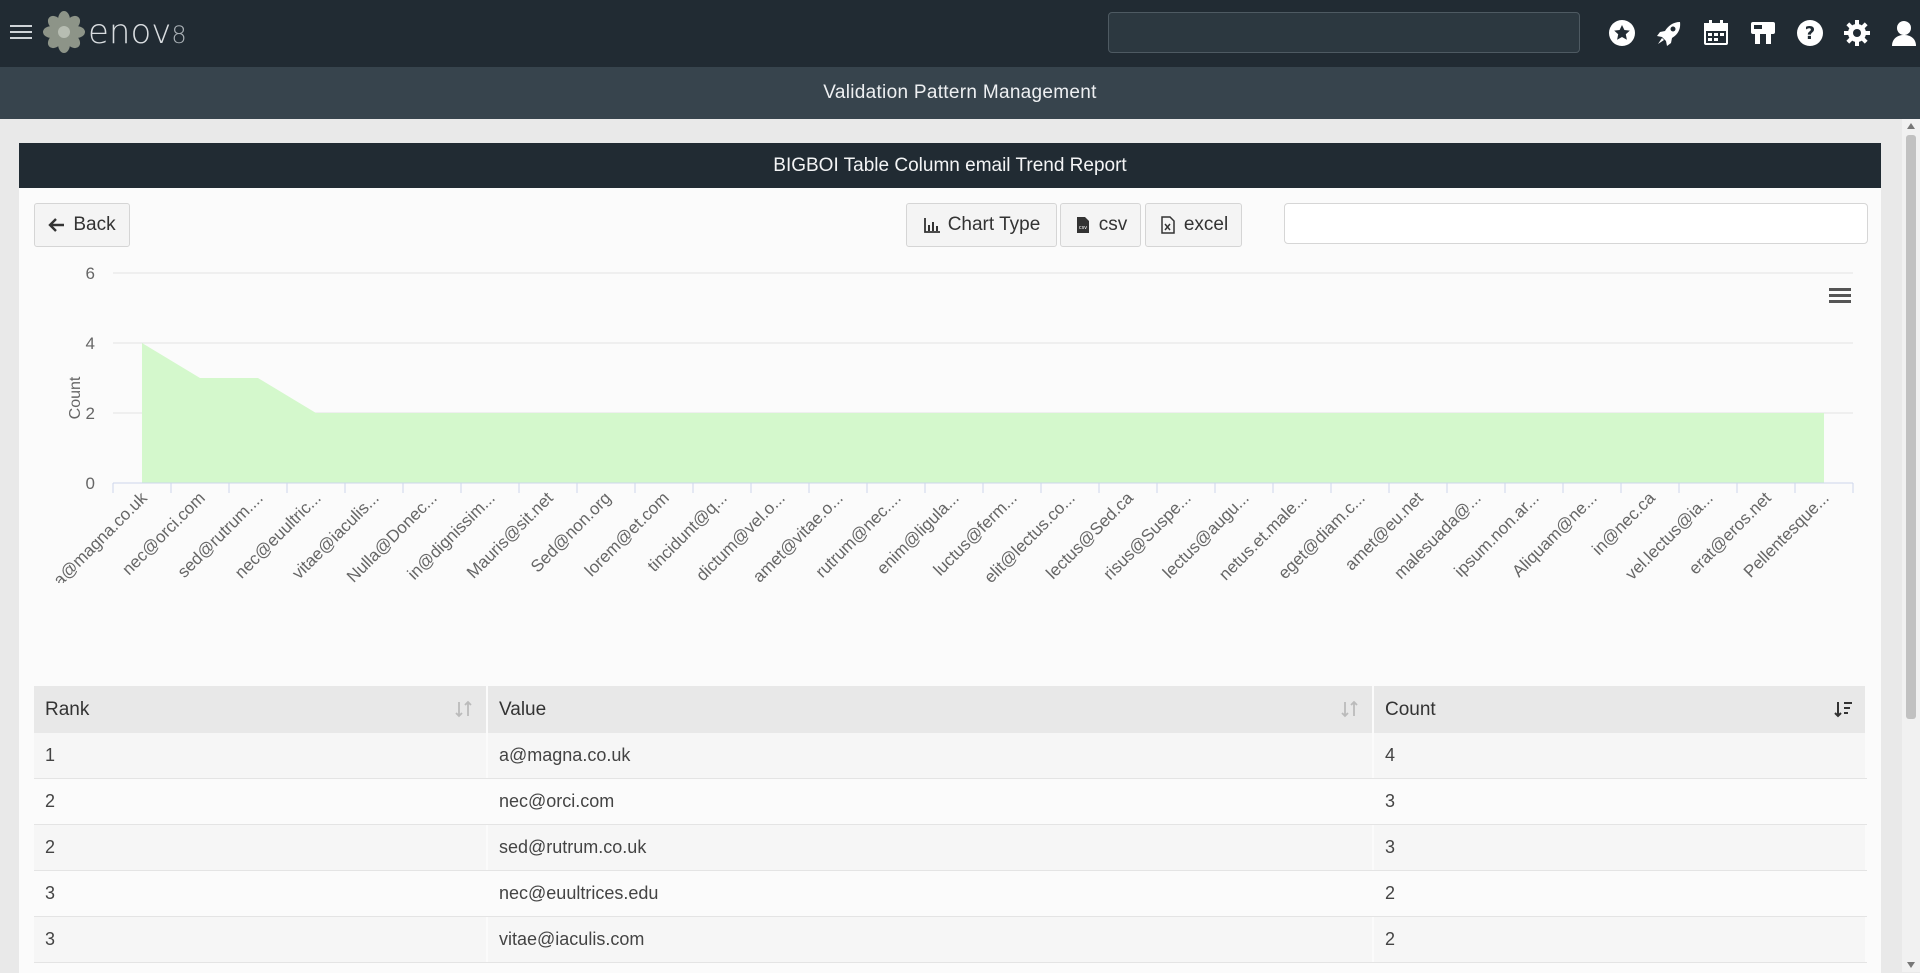  I want to click on sort-desc-icon, so click(1843, 709).